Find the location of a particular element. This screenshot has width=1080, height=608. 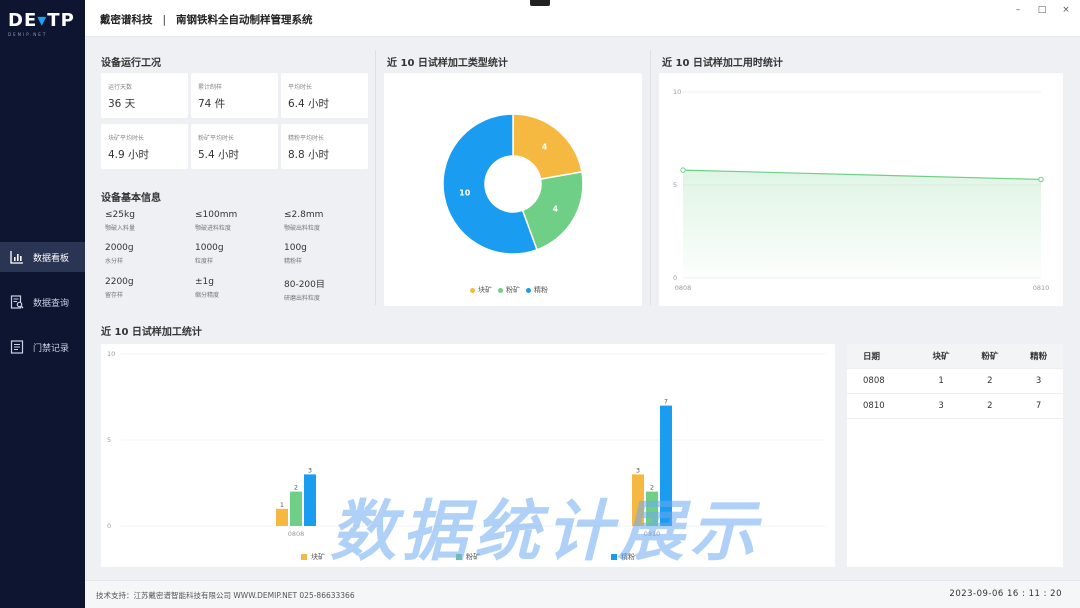

search-doc-icon is located at coordinates (17, 302).